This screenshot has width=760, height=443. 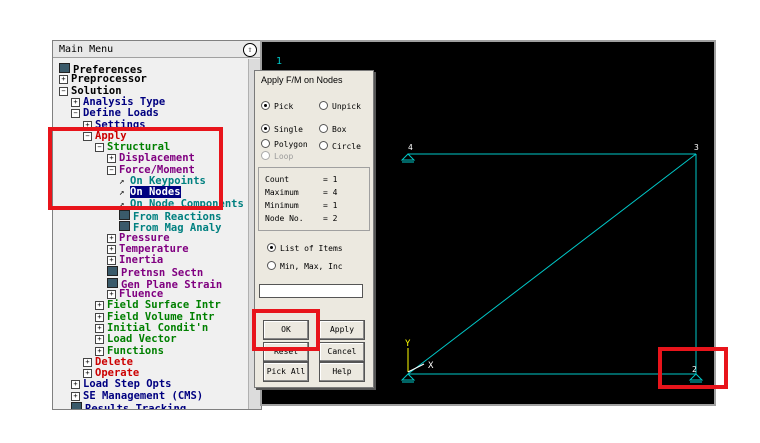 I want to click on box-radio: Box, so click(x=332, y=129).